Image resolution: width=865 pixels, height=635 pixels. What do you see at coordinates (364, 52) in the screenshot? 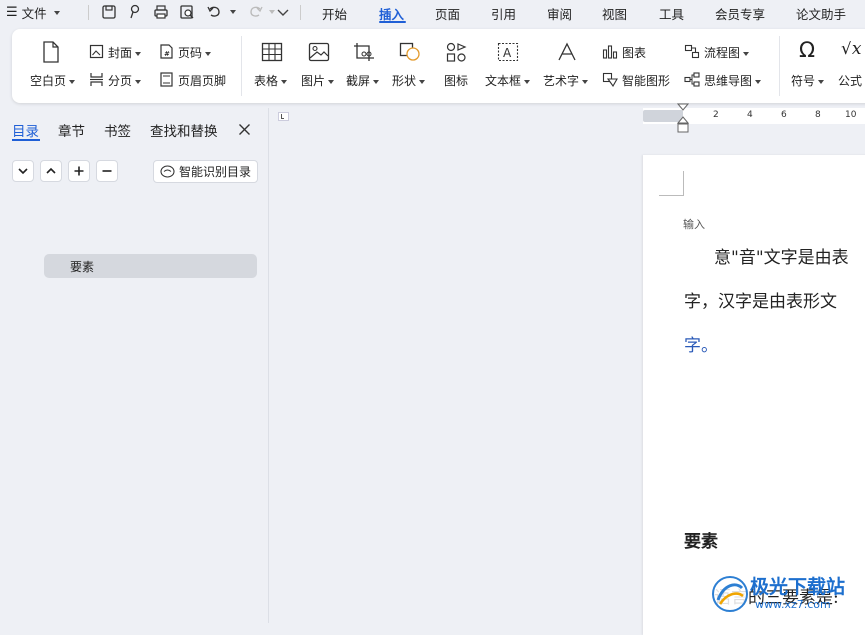
I see `screenshot-icon` at bounding box center [364, 52].